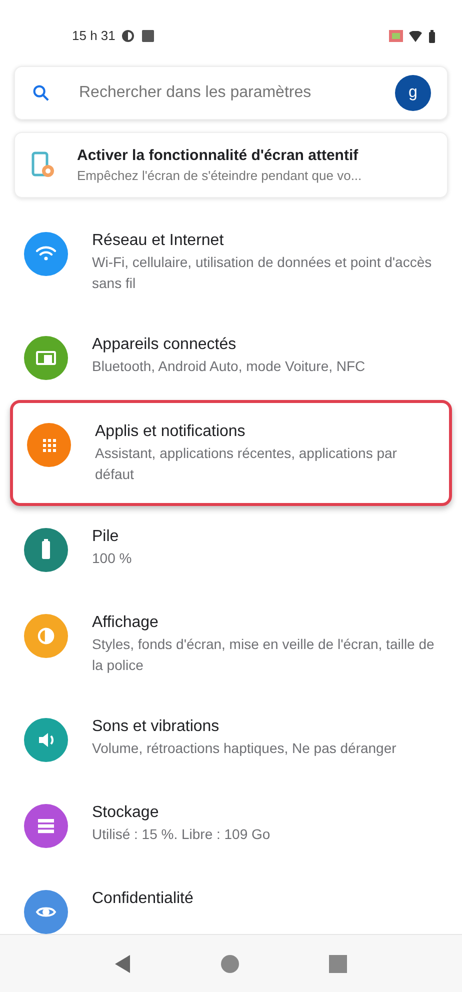 This screenshot has width=462, height=992. Describe the element at coordinates (413, 93) in the screenshot. I see `avatar: g` at that location.